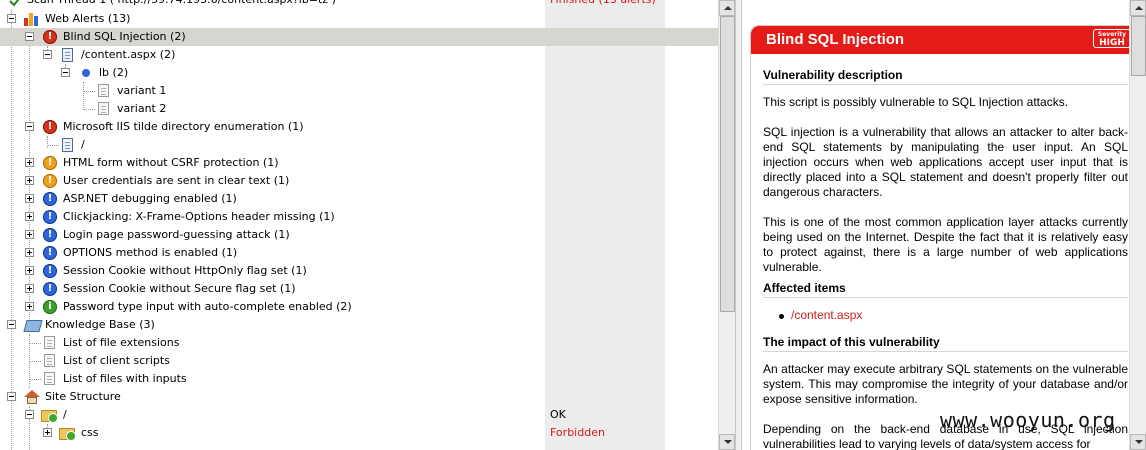 The height and width of the screenshot is (450, 1146). I want to click on kb-item-label: List of files with inputs, so click(125, 378).